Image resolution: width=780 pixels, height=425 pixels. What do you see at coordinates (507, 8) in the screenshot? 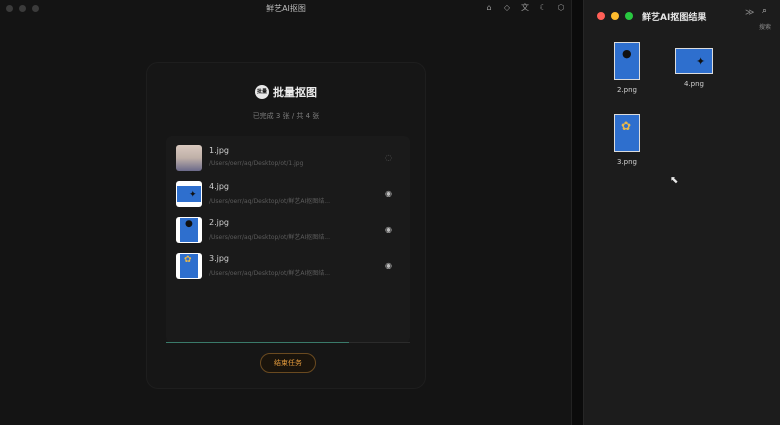
I see `tag-icon: ◇` at bounding box center [507, 8].